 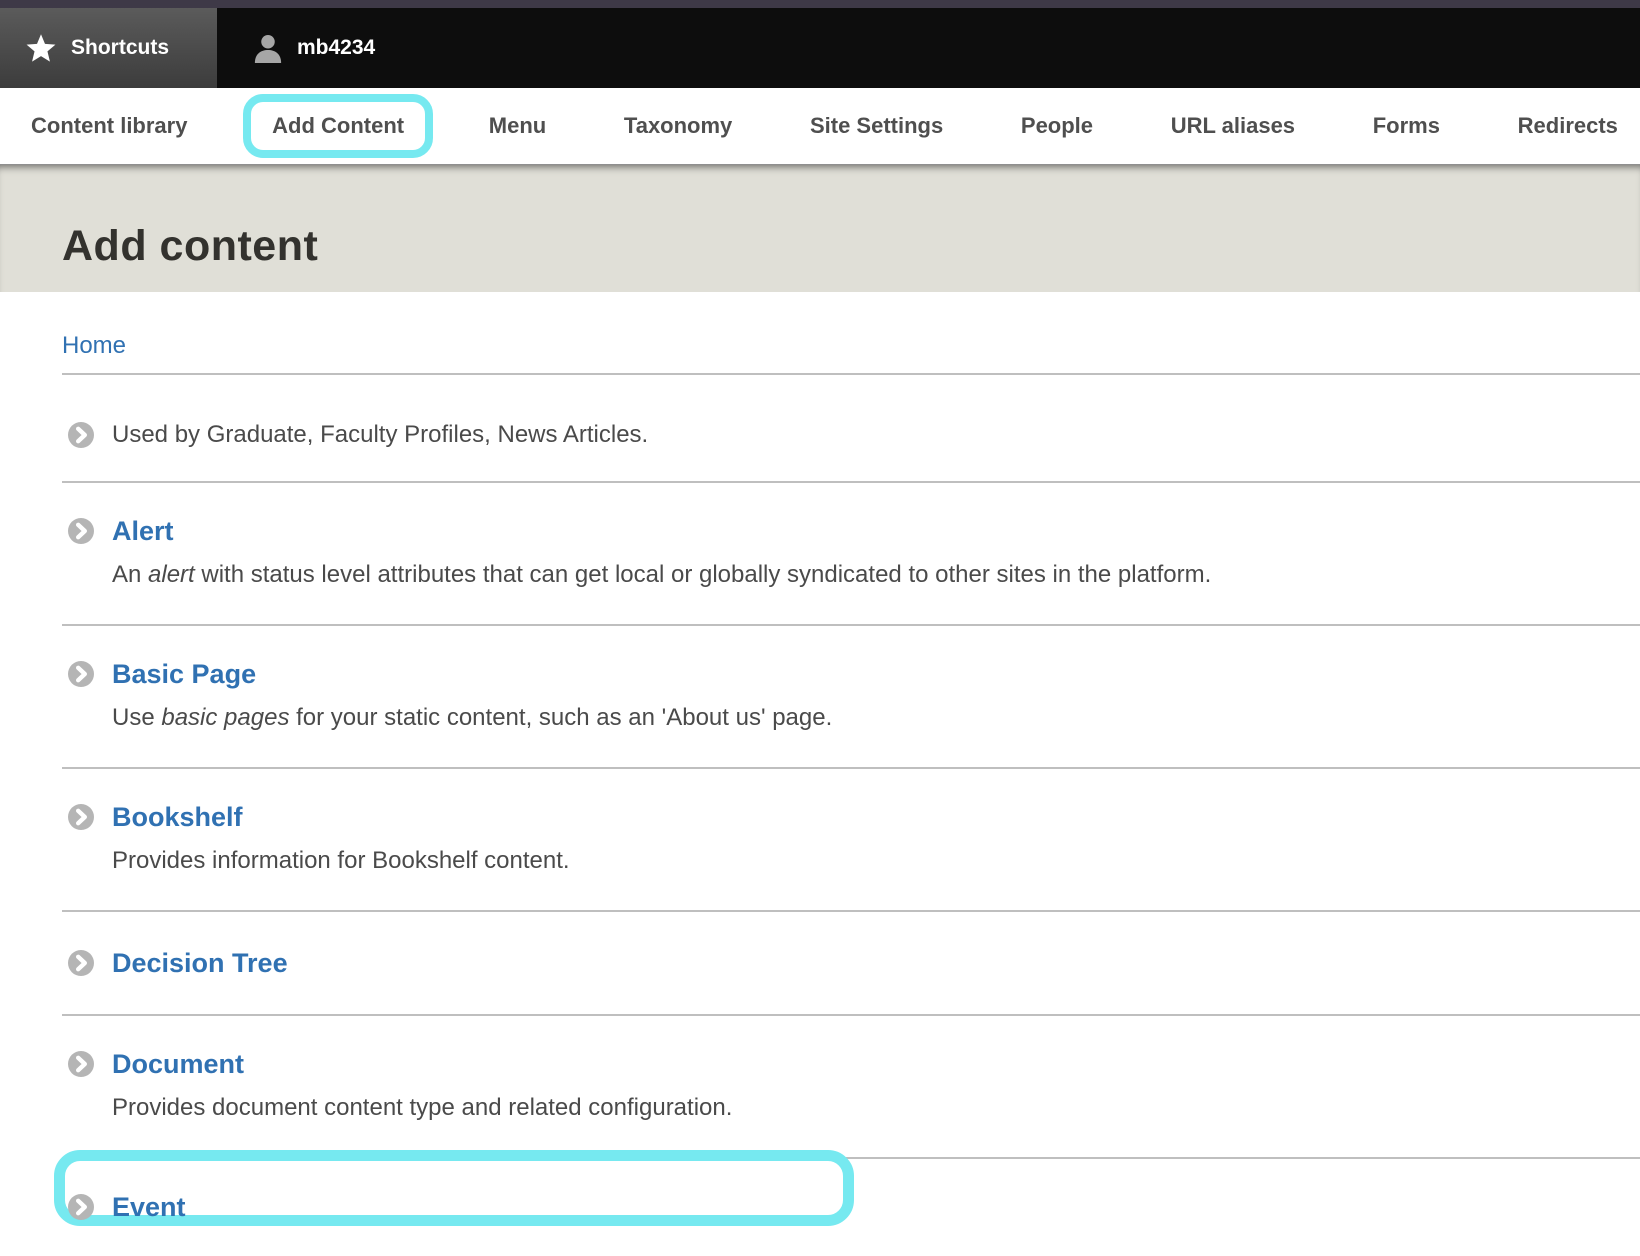 What do you see at coordinates (820, 228) in the screenshot?
I see `page-header-band: Add content` at bounding box center [820, 228].